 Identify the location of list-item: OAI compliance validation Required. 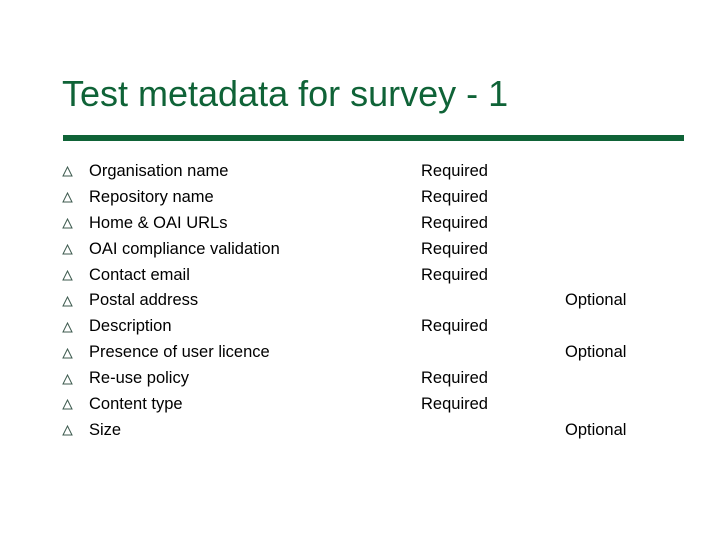
(360, 250).